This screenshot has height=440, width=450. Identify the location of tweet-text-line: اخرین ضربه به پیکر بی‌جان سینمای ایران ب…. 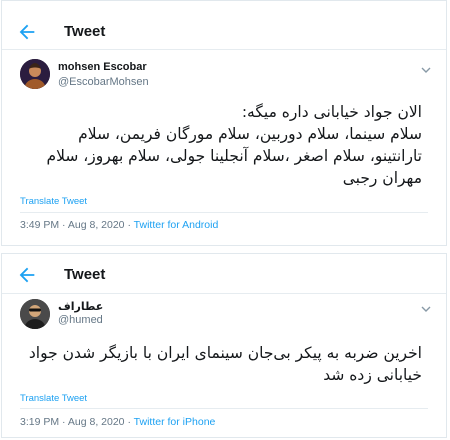
(225, 353).